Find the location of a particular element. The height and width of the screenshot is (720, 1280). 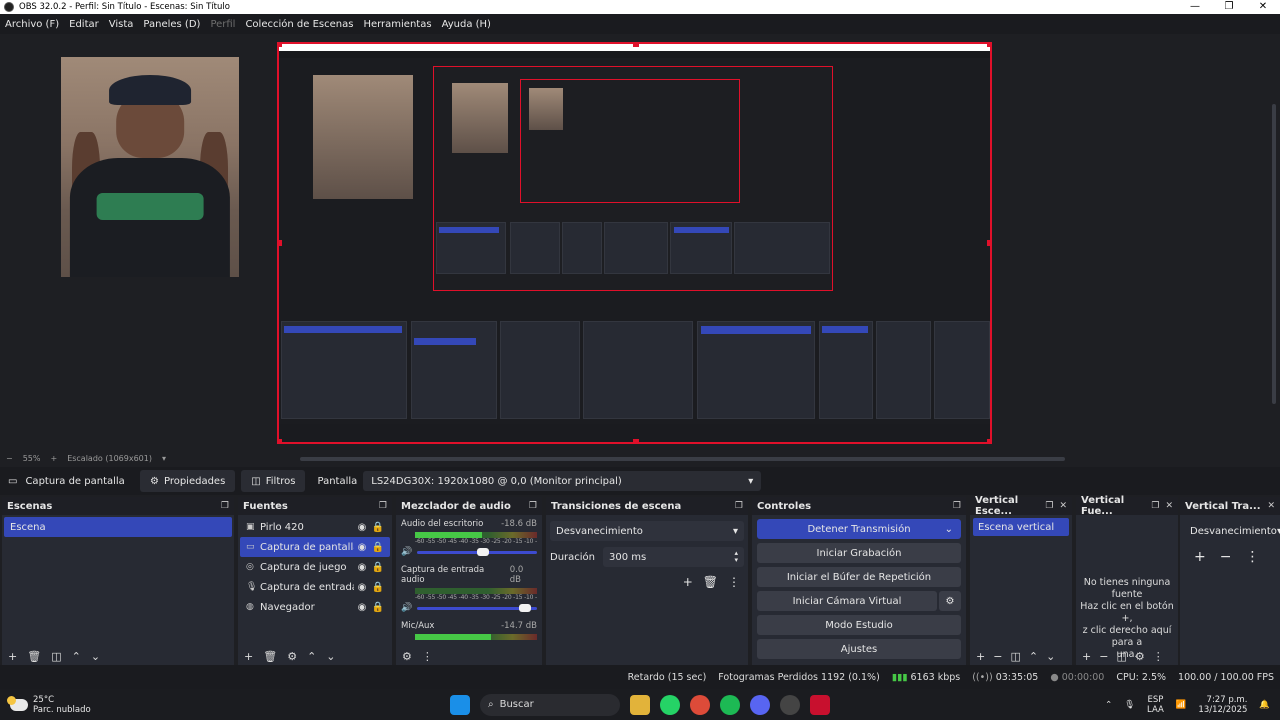

menu-coleccion-escenas: Colección de Escenas is located at coordinates (299, 24).